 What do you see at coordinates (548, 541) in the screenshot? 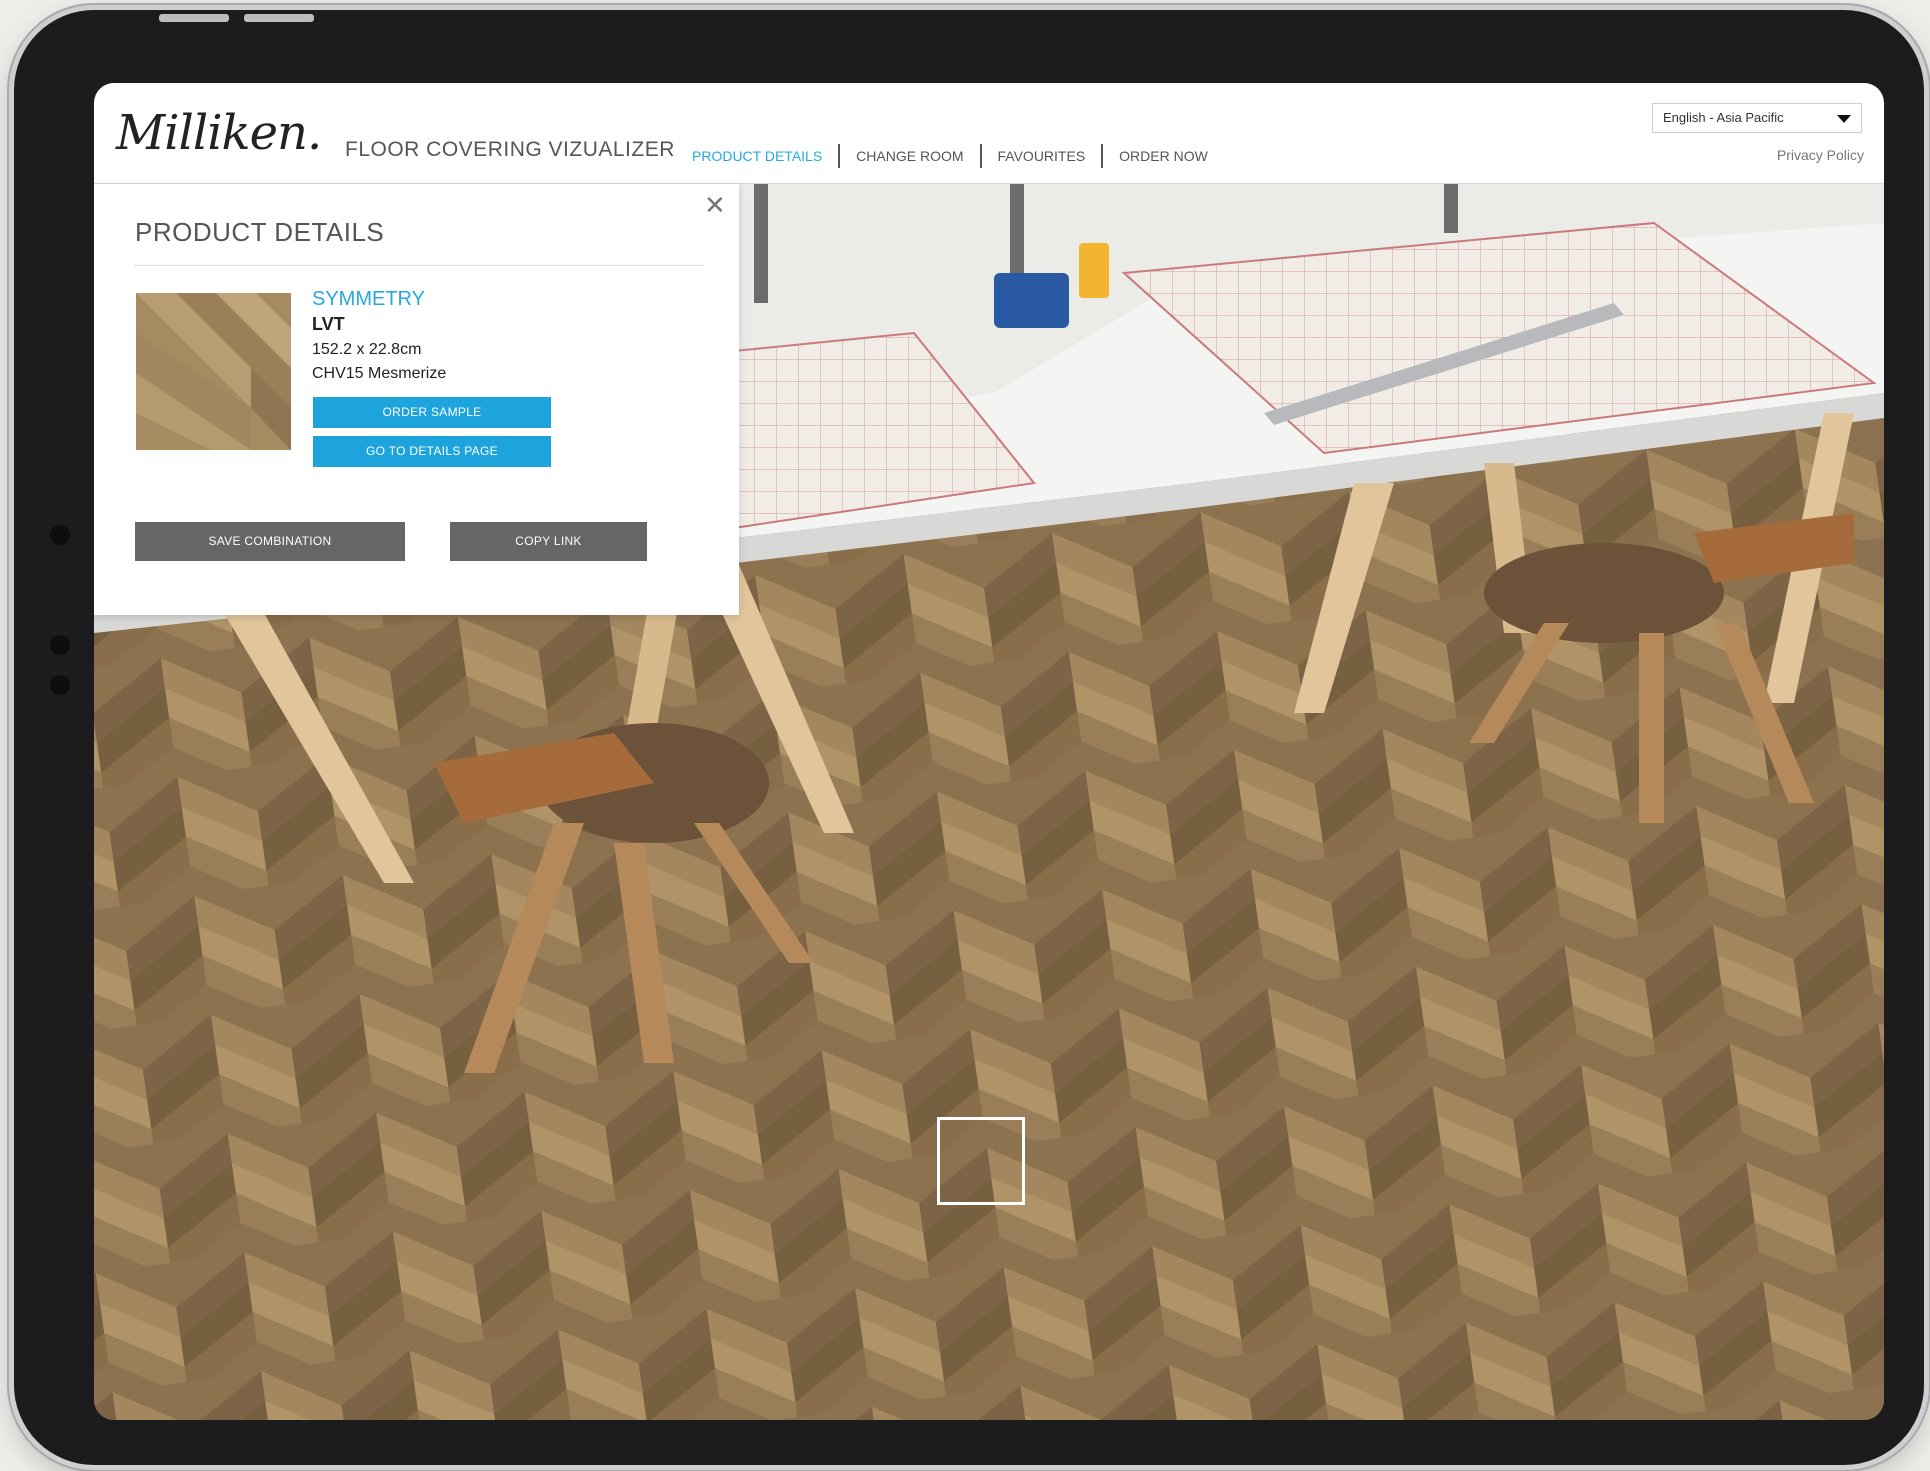
I see `copy-link-button: COPY LINK` at bounding box center [548, 541].